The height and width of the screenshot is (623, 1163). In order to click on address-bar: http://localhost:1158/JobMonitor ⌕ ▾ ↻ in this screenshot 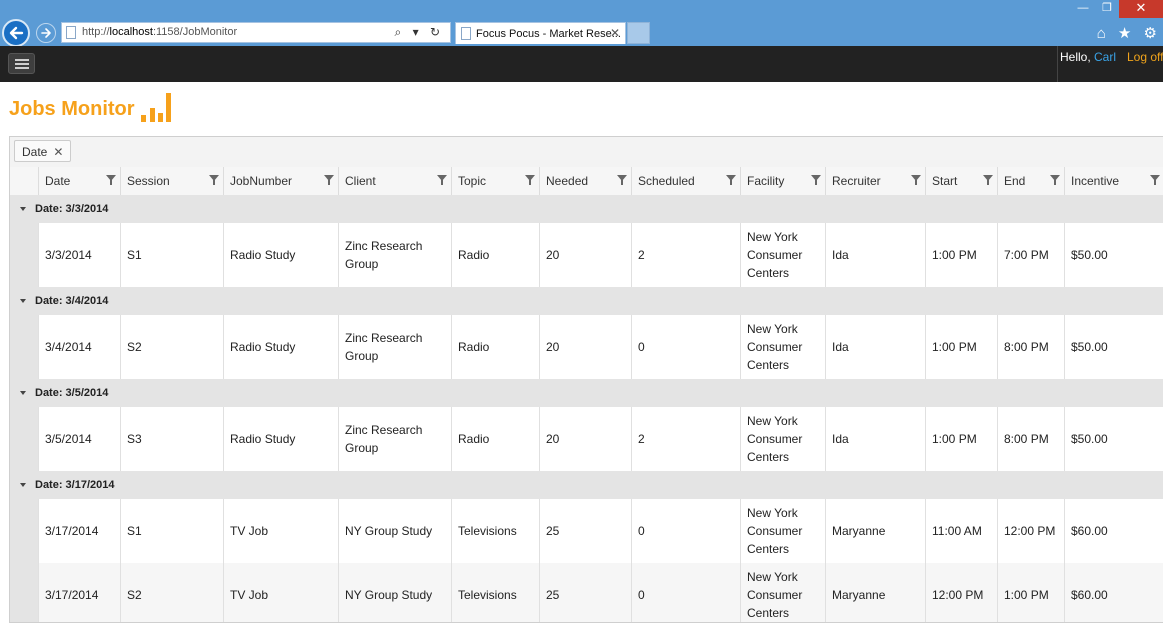, I will do `click(256, 32)`.